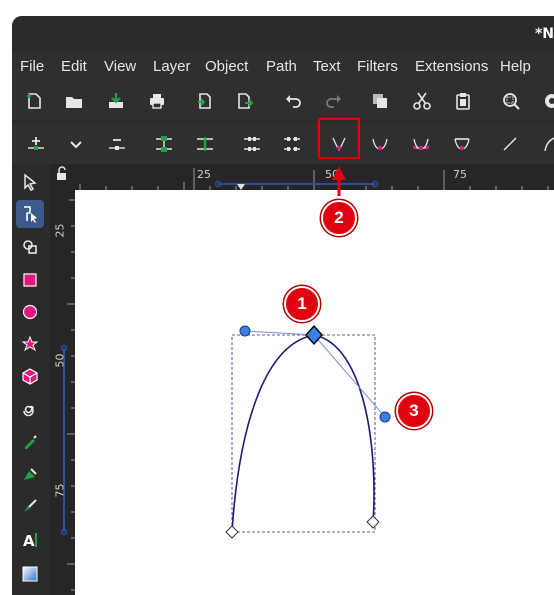 The image size is (554, 595). What do you see at coordinates (74, 101) in the screenshot?
I see `open-file-icon` at bounding box center [74, 101].